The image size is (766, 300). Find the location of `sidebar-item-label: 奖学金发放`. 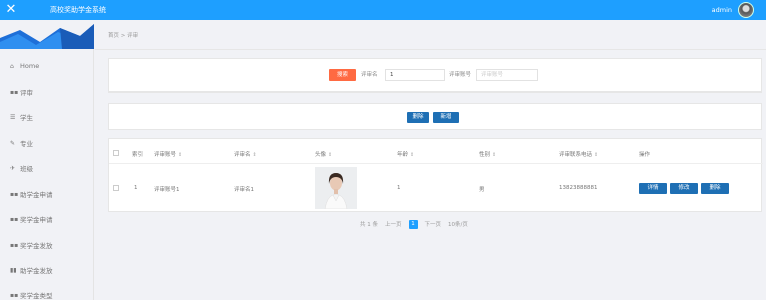

sidebar-item-label: 奖学金发放 is located at coordinates (36, 246).